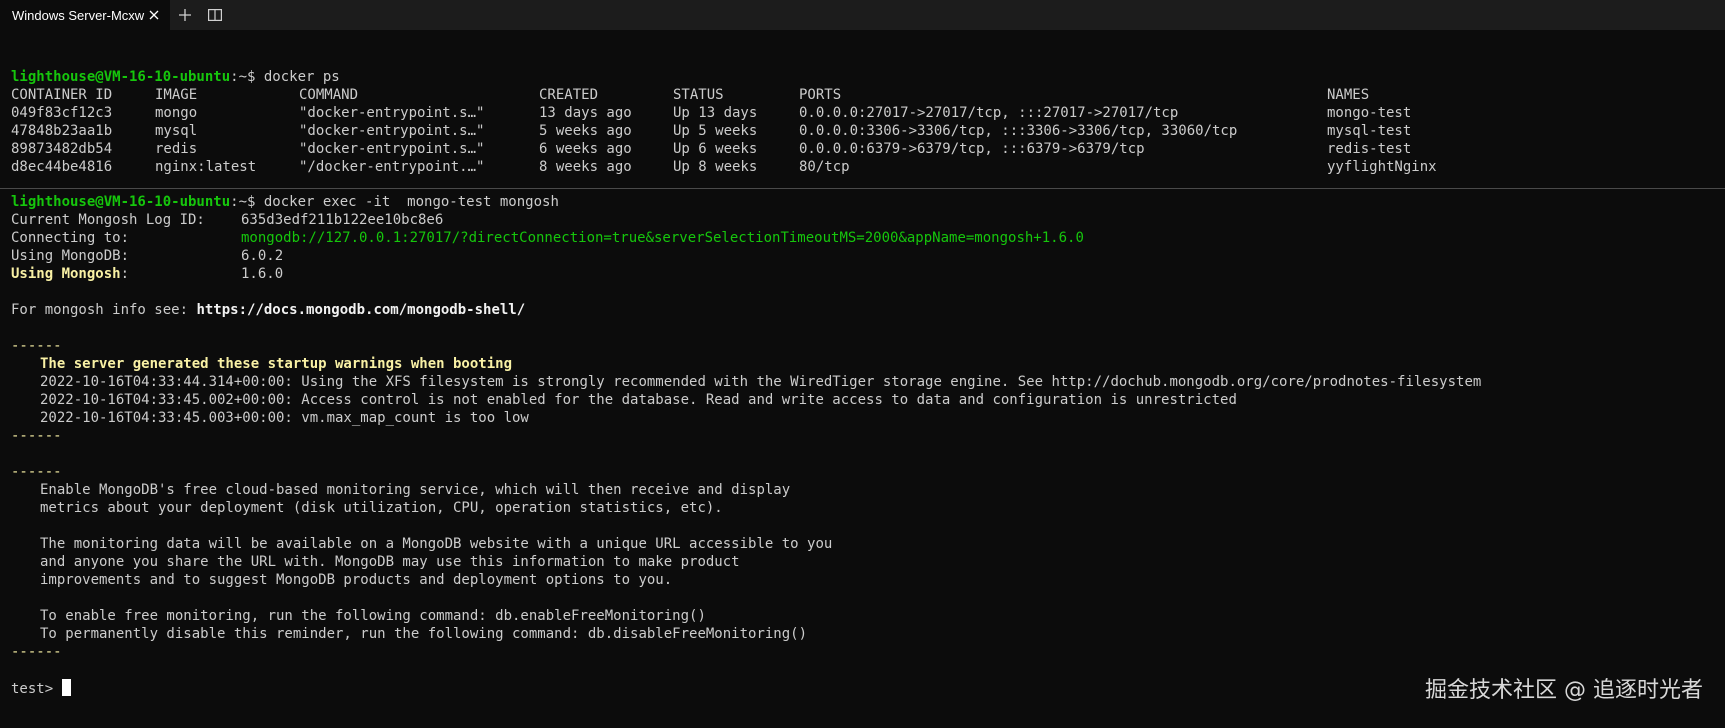 This screenshot has height=728, width=1725. Describe the element at coordinates (715, 149) in the screenshot. I see `cell: Up 6 weeks` at that location.